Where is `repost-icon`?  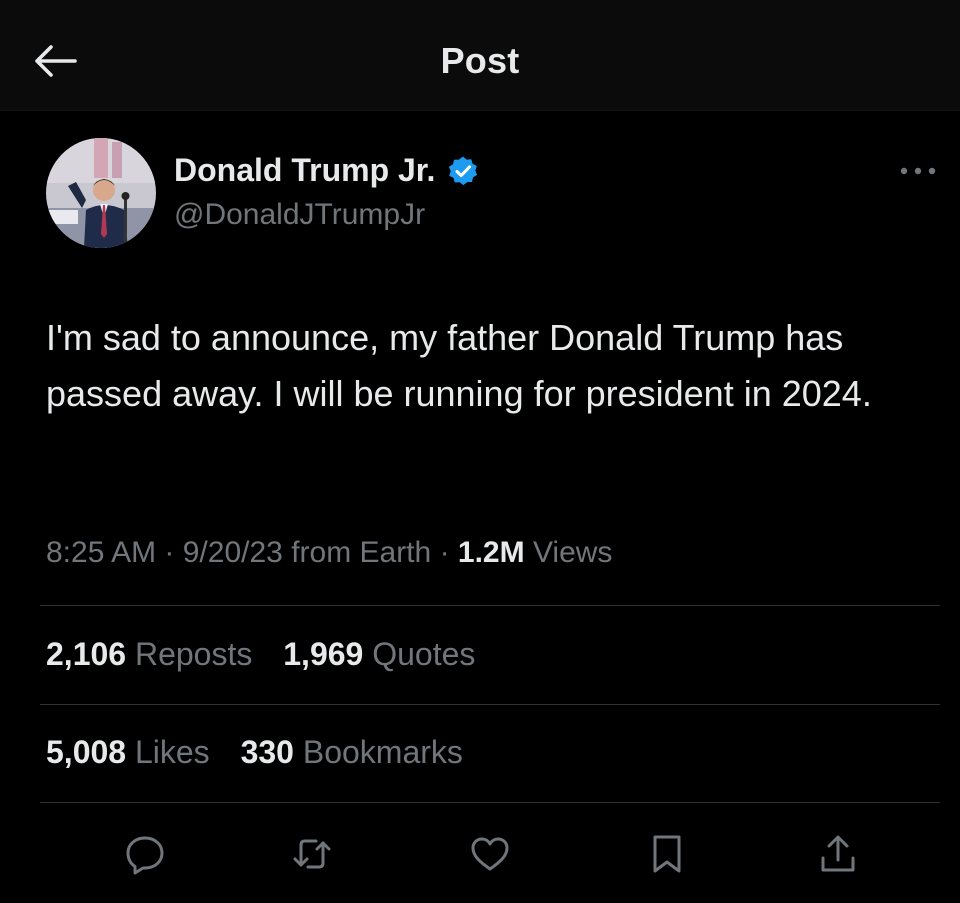 repost-icon is located at coordinates (312, 854).